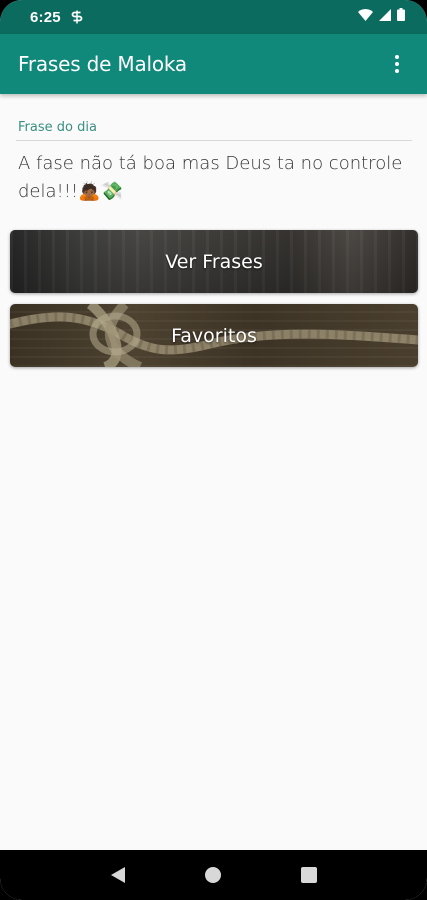 This screenshot has height=900, width=427. I want to click on ver-frases-button: Ver Frases, so click(214, 261).